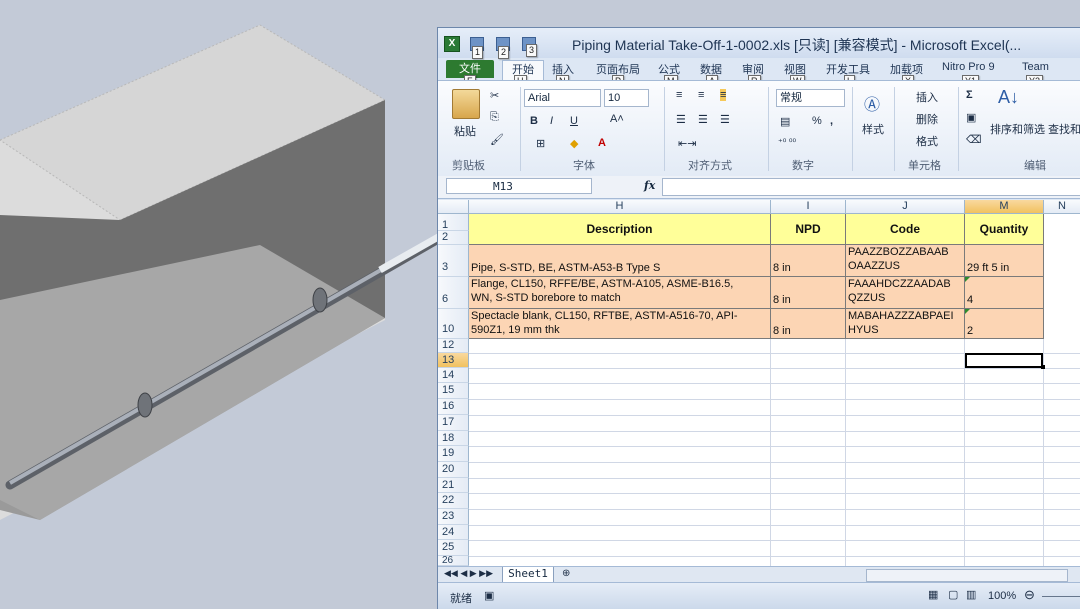  I want to click on row-header: 13, so click(453, 360).